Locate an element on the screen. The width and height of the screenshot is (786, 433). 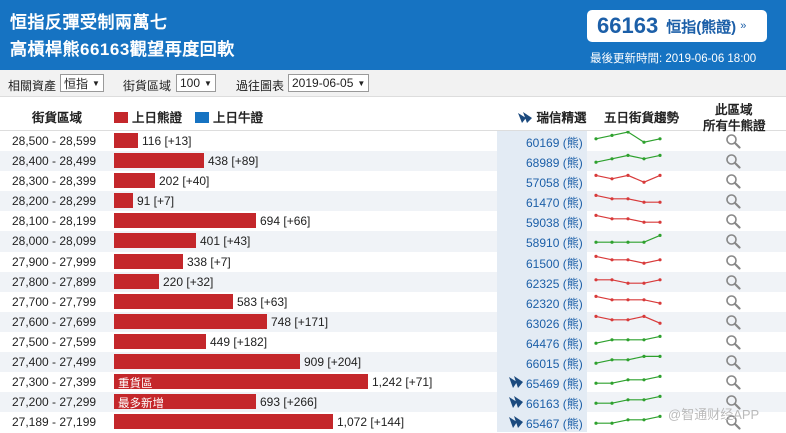
warrant-code-link: 61500 (熊) is located at coordinates (554, 263).